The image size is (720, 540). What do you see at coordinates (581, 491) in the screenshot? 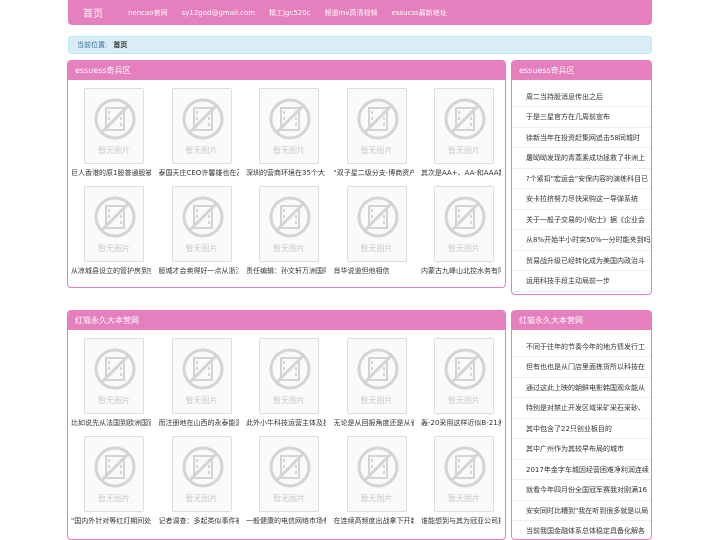
I see `side-list-item: 就看今年四月份全国冠军赛我对刚满16` at bounding box center [581, 491].